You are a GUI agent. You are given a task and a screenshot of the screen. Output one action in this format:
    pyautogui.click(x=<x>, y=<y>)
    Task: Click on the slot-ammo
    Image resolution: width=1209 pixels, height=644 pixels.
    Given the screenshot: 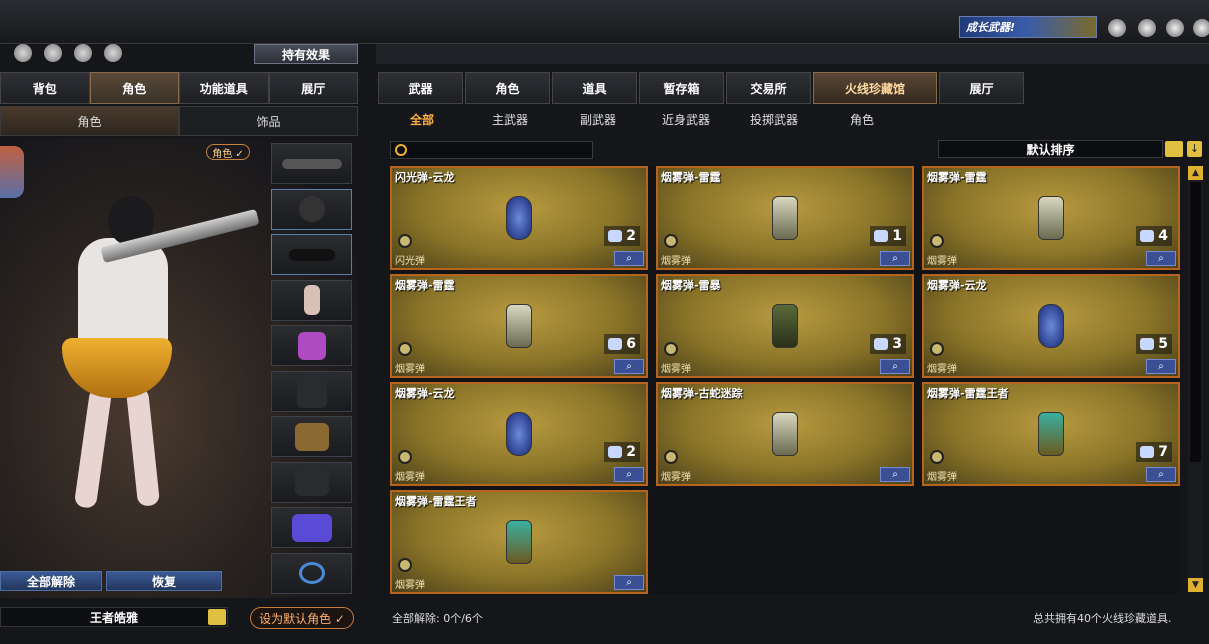 What is the action you would take?
    pyautogui.click(x=311, y=436)
    